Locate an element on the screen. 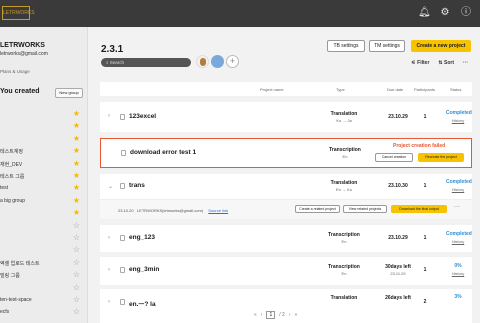 This screenshot has width=480, height=323. col-due-date: Due date is located at coordinates (395, 89).